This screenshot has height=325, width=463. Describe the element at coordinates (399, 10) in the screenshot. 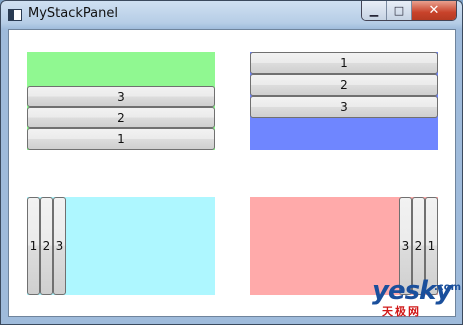

I see `maximize-button: □` at that location.